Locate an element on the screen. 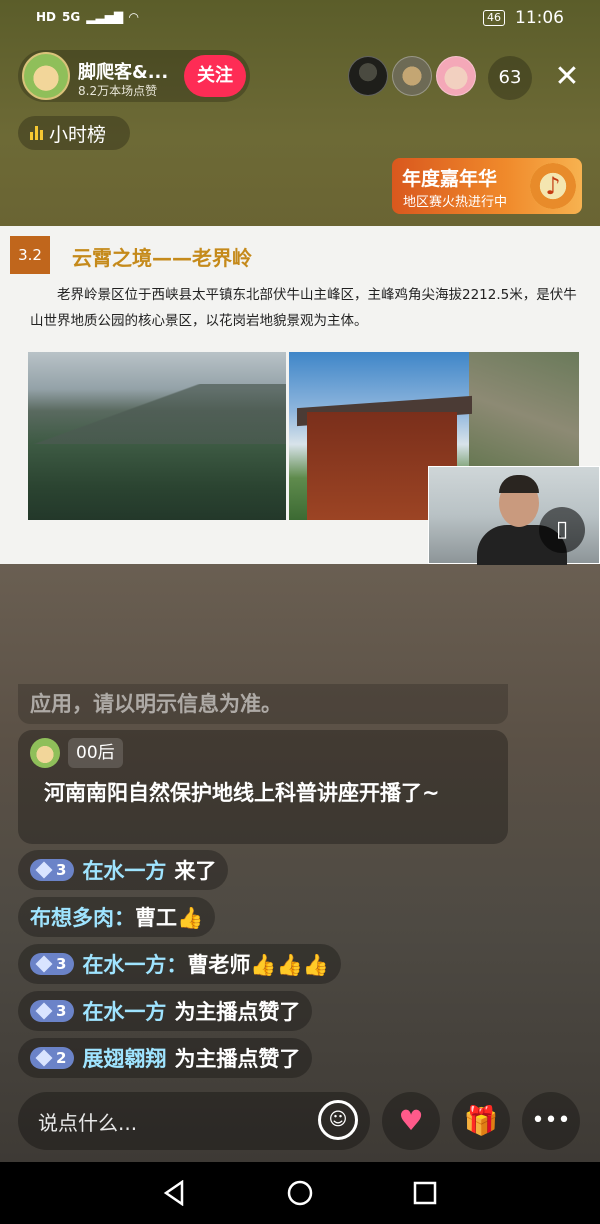  host-info: 脚爬客&... 8.2万本场点赞 关注 is located at coordinates (134, 76).